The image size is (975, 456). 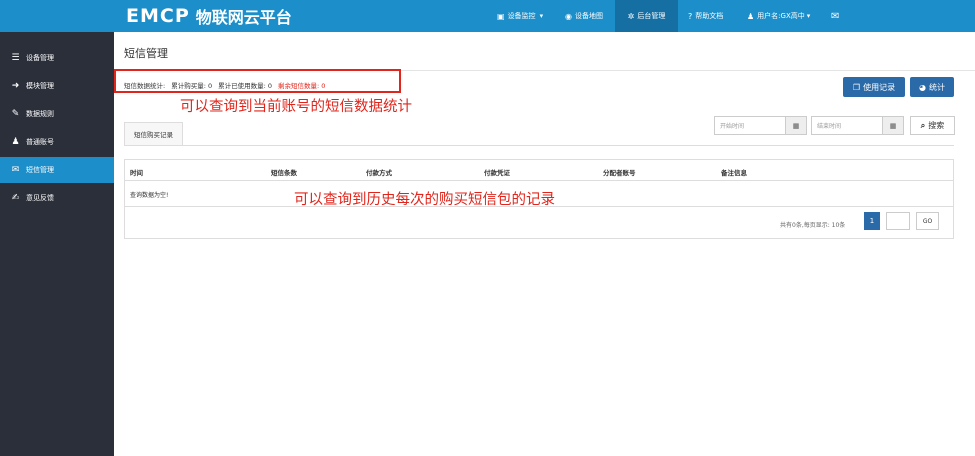 What do you see at coordinates (15, 198) in the screenshot?
I see `edit-icon: ✍` at bounding box center [15, 198].